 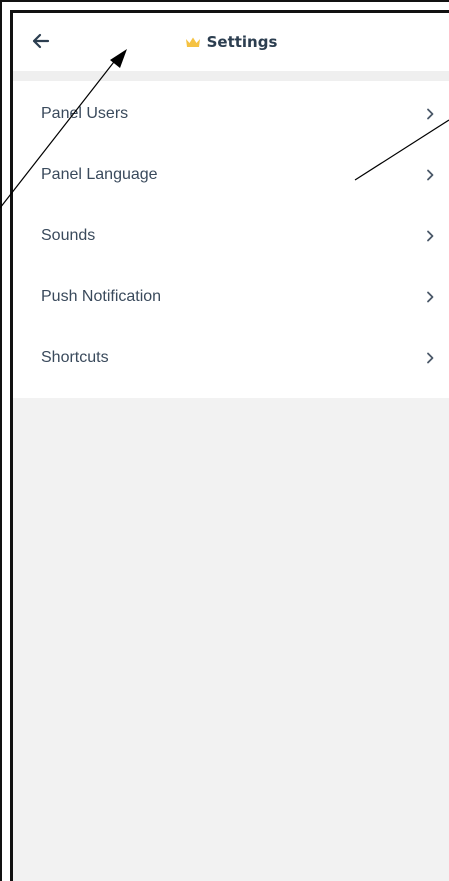 What do you see at coordinates (231, 357) in the screenshot?
I see `menu-item-shortcuts: Shortcuts` at bounding box center [231, 357].